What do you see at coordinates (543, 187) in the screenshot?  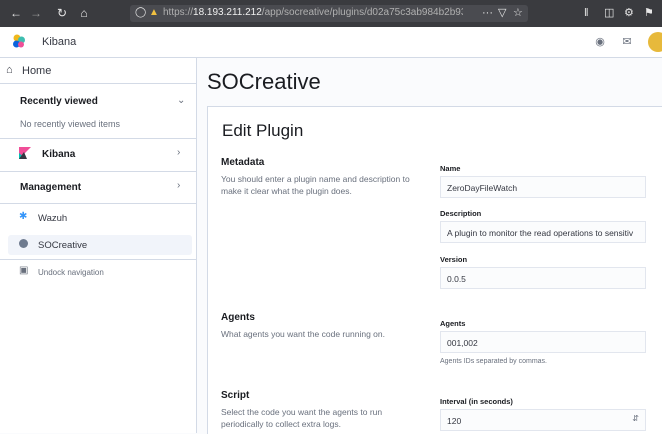 I see `name-field: ZeroDayFileWatch` at bounding box center [543, 187].